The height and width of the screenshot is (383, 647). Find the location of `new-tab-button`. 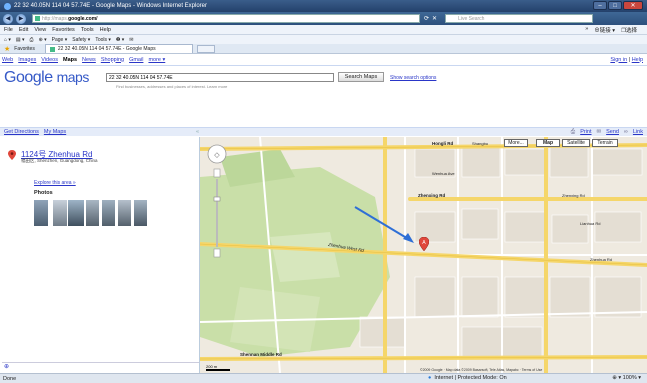

new-tab-button is located at coordinates (205, 48).